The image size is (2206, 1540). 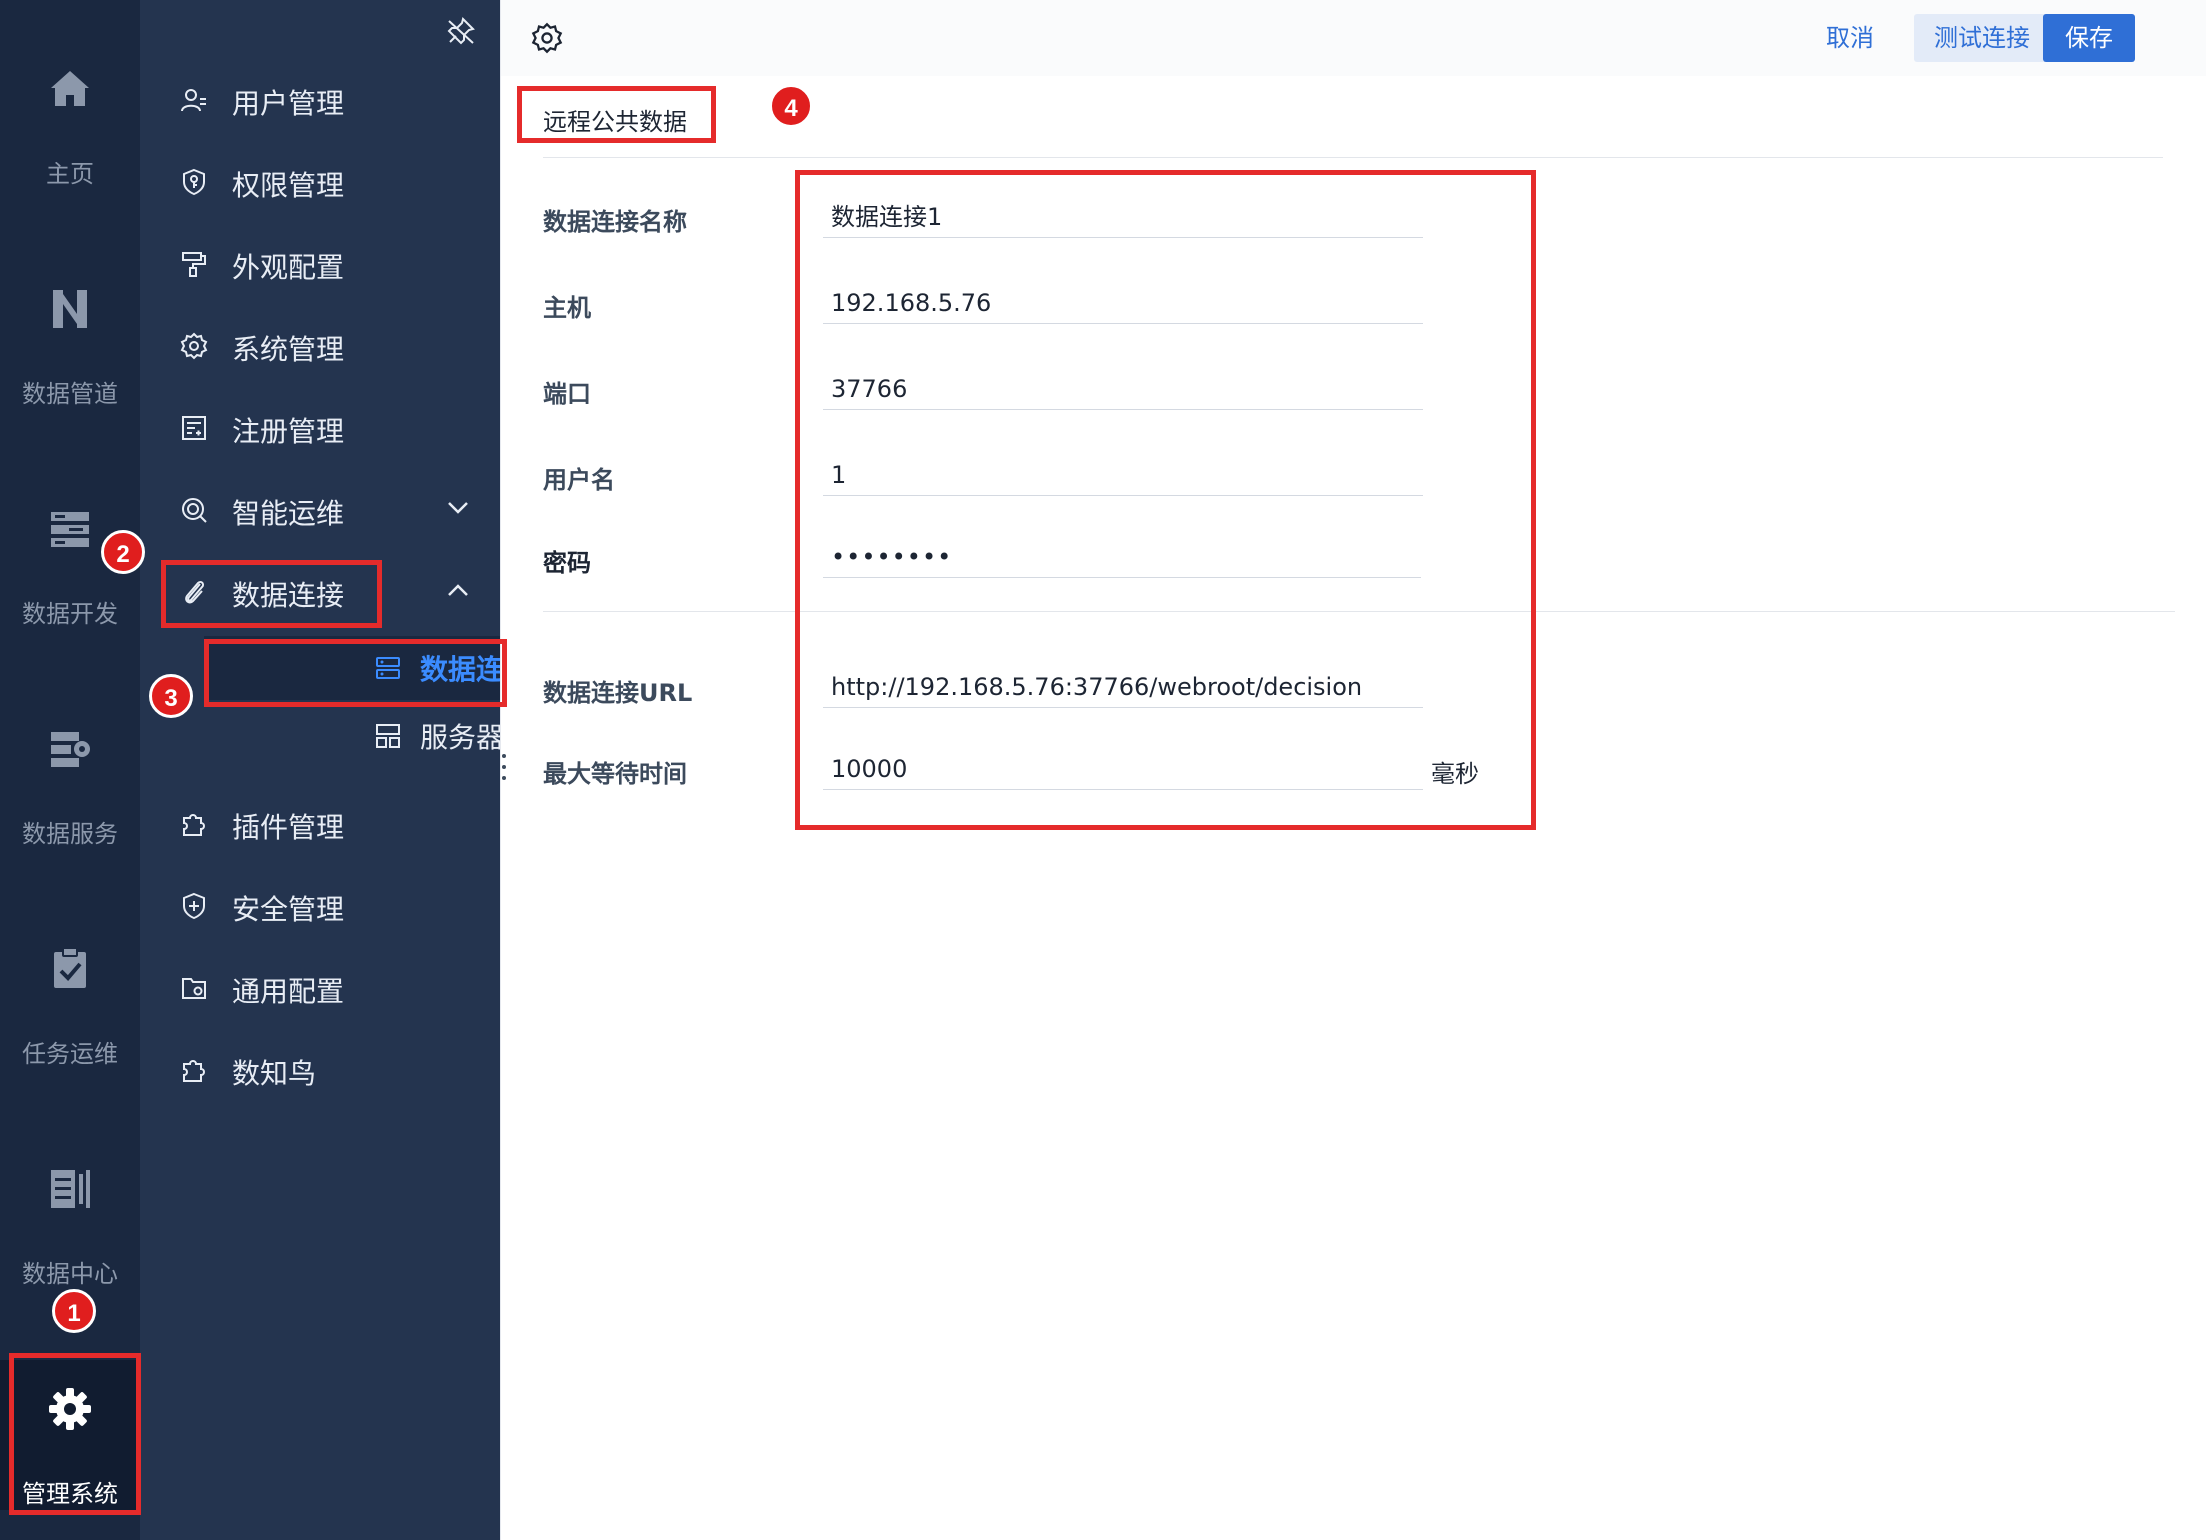 What do you see at coordinates (547, 38) in the screenshot?
I see `settings-icon` at bounding box center [547, 38].